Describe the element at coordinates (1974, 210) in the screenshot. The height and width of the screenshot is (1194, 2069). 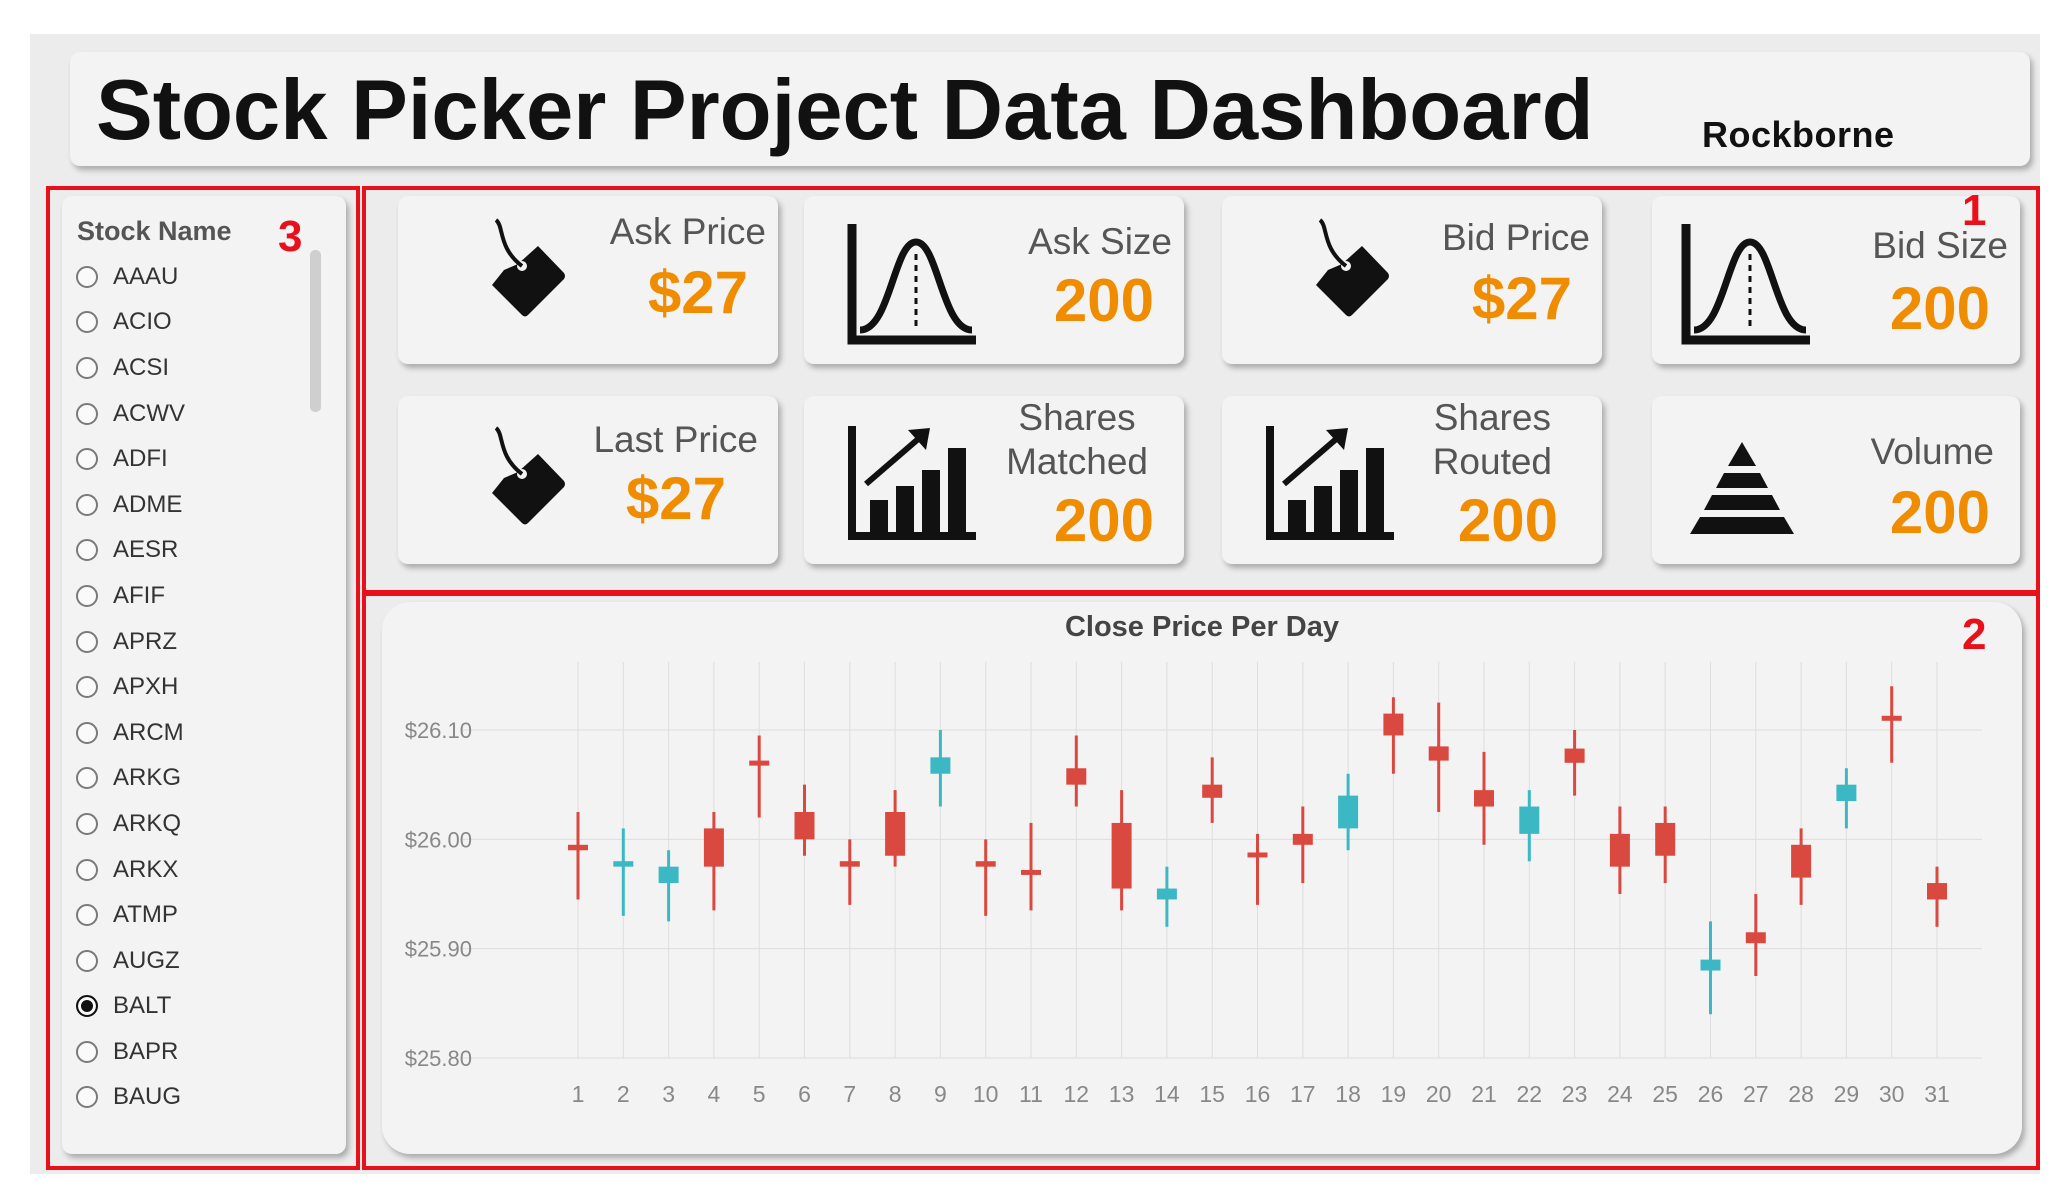
I see `annotation-label-1: 1` at that location.